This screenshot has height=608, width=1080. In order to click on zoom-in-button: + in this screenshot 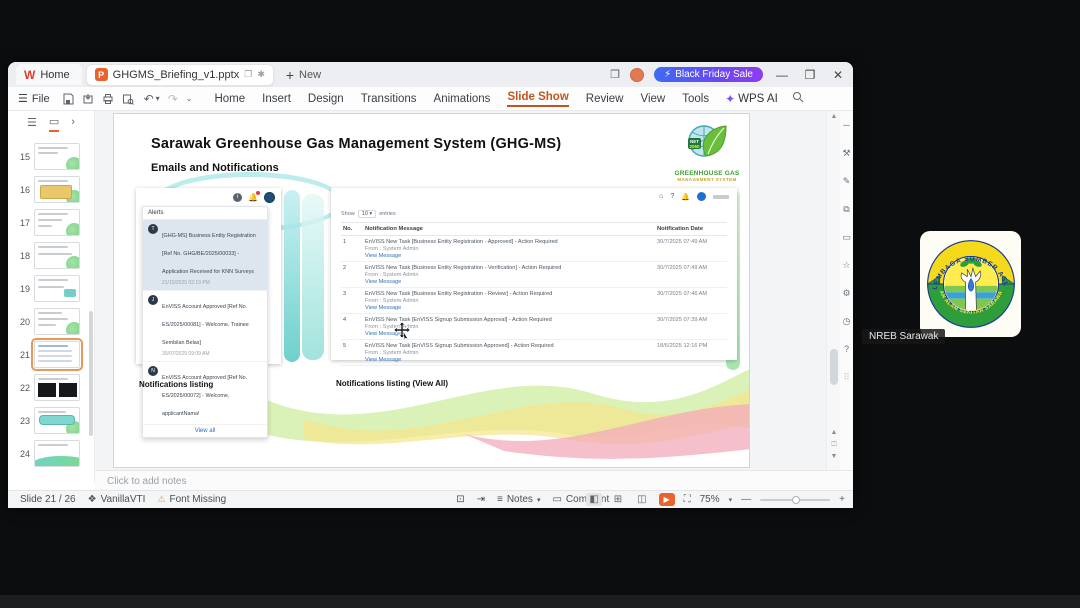, I will do `click(842, 499)`.